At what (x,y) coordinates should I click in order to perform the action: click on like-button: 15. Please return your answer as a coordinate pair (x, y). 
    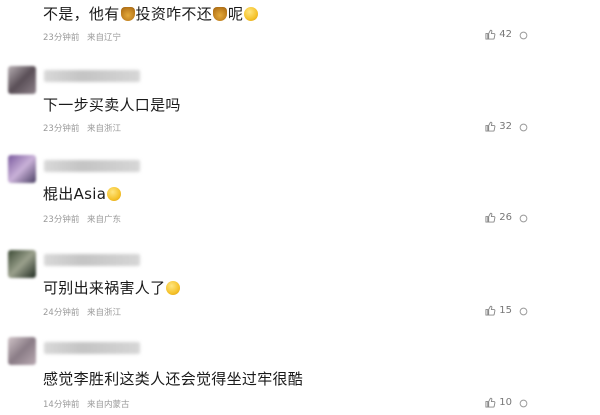
    Looking at the image, I should click on (498, 310).